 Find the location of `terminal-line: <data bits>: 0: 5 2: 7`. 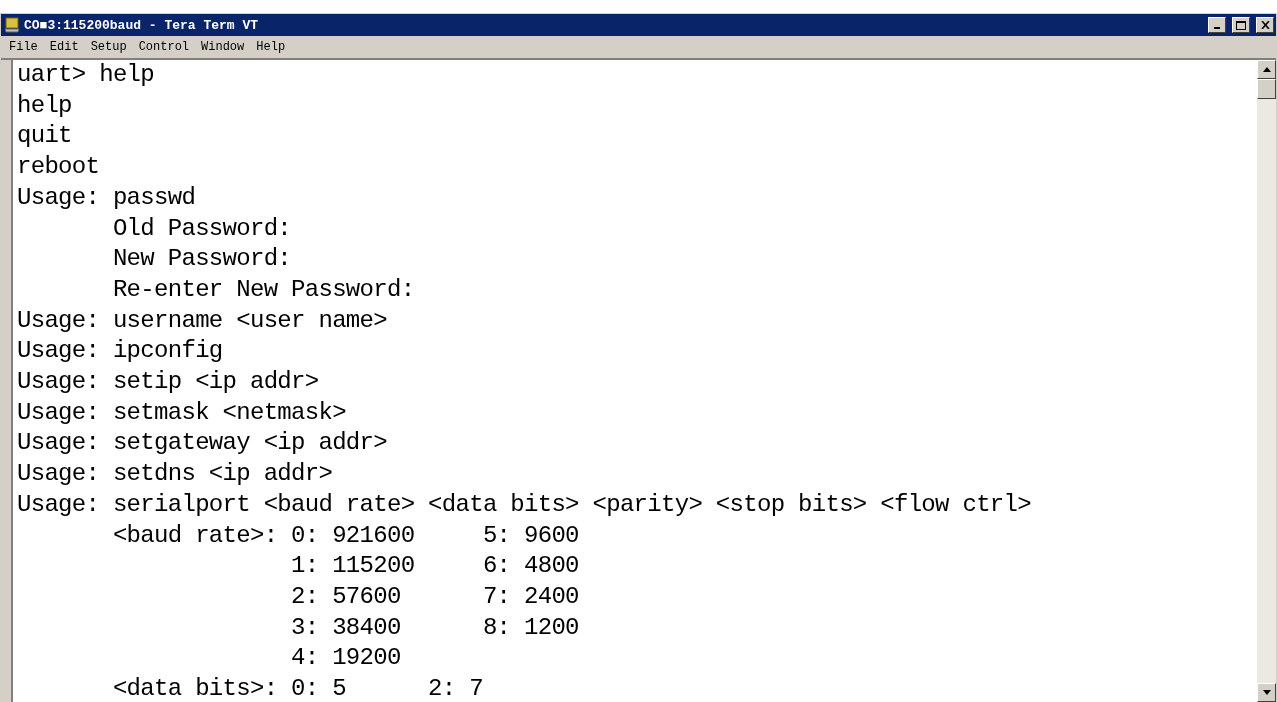

terminal-line: <data bits>: 0: 5 2: 7 is located at coordinates (297, 688).